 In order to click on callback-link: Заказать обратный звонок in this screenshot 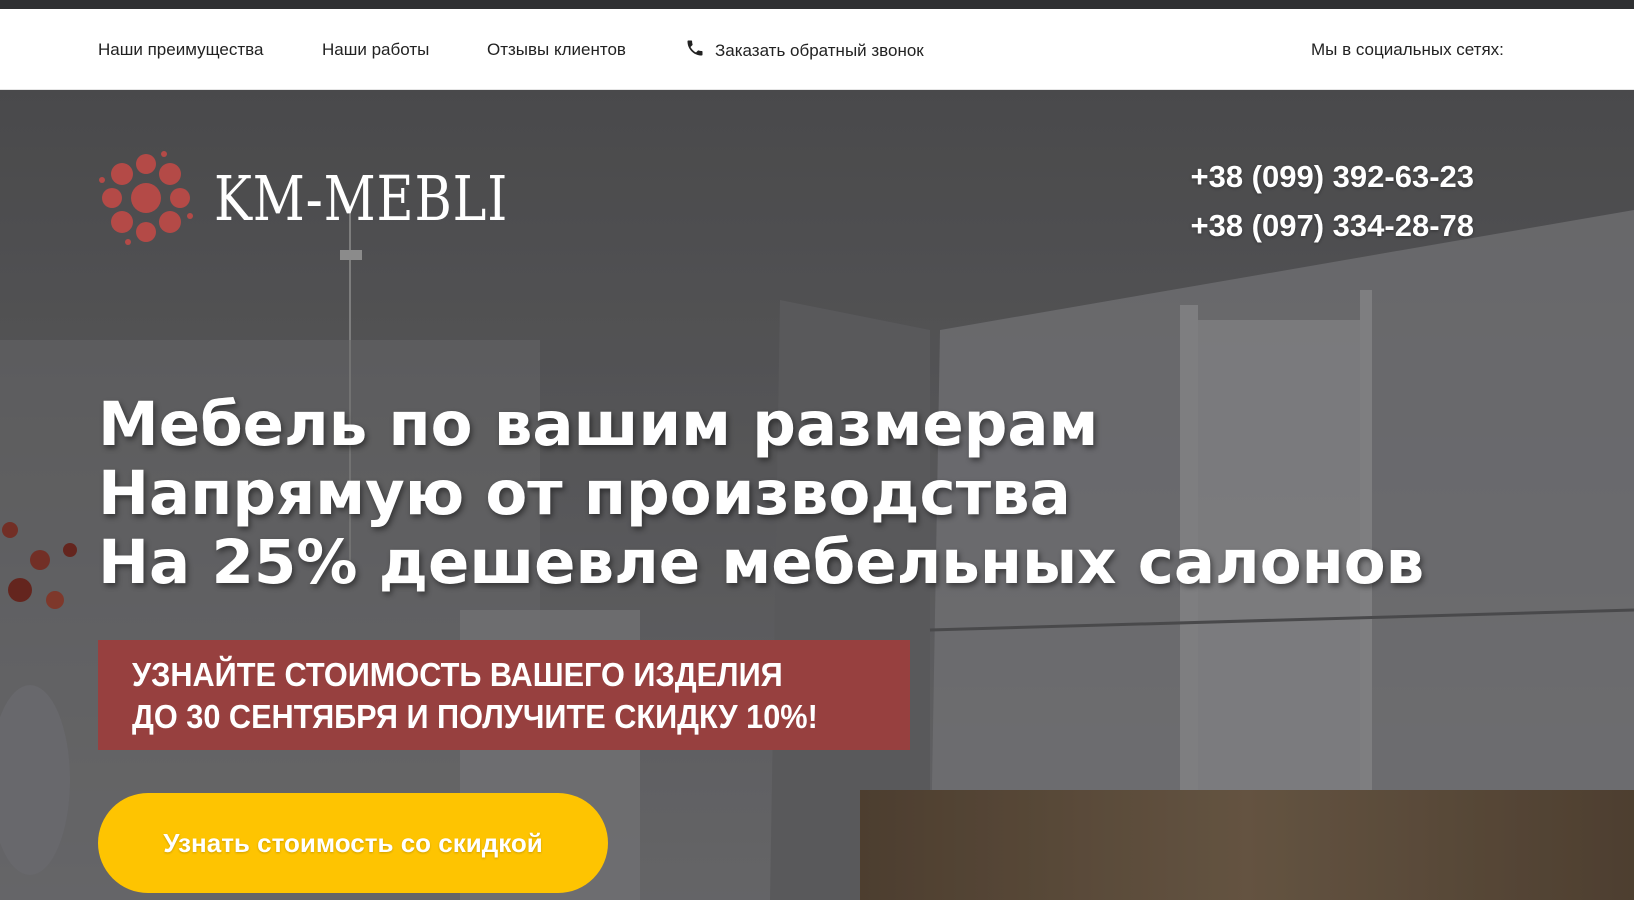, I will do `click(804, 50)`.